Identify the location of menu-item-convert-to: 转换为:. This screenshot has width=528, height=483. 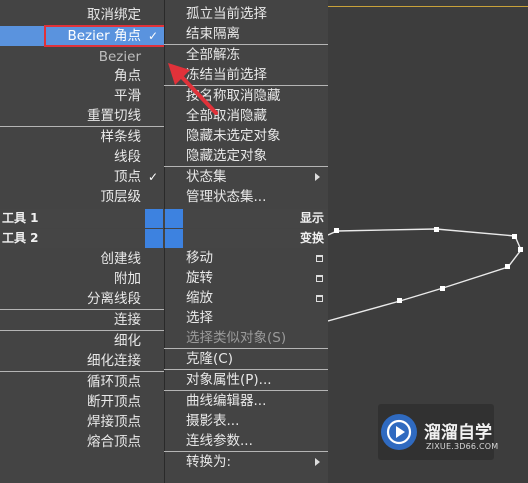
(208, 462).